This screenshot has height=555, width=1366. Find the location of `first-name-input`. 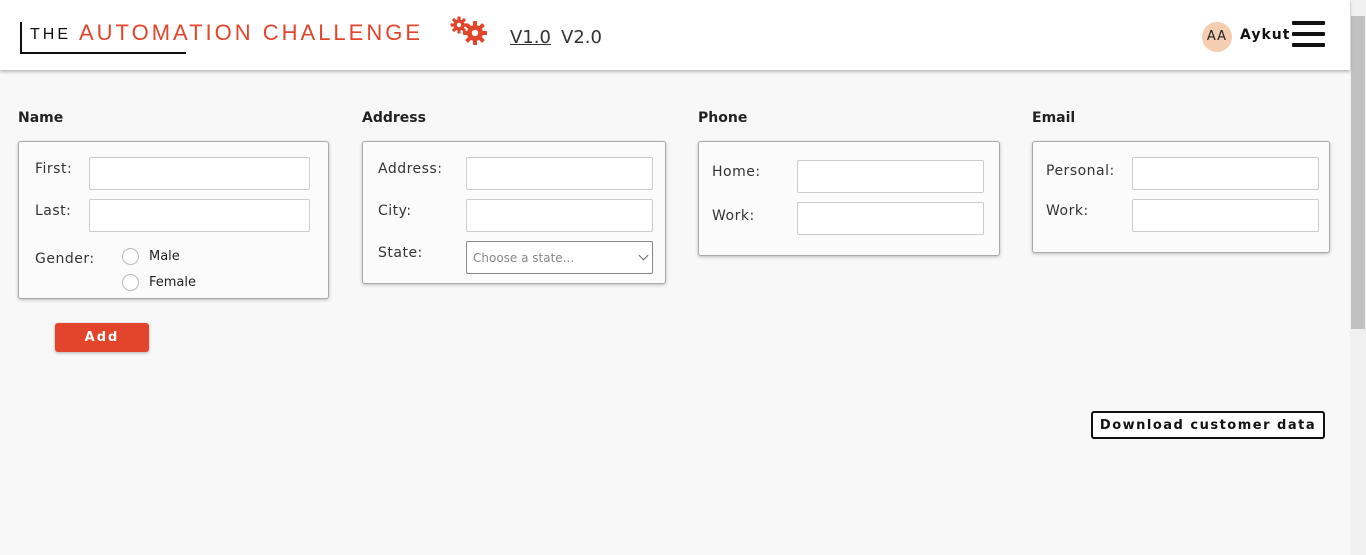

first-name-input is located at coordinates (199, 173).